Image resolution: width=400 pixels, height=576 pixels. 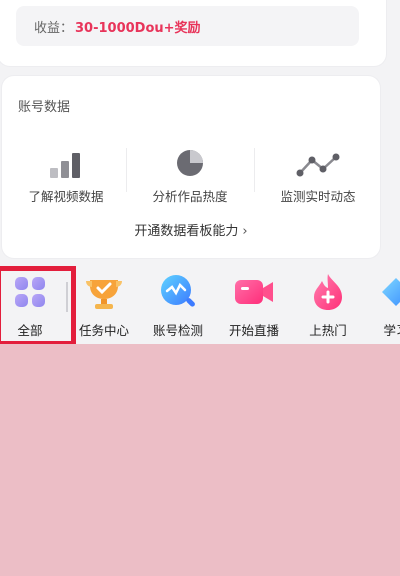 I want to click on metric-label: 分析作品热度, so click(x=190, y=196).